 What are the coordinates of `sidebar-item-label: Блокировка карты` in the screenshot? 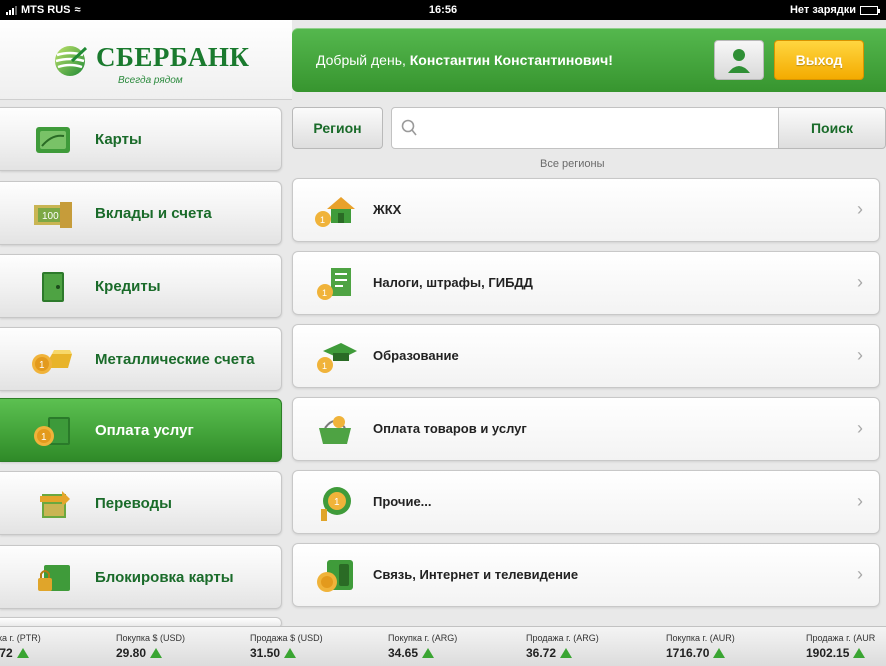 It's located at (164, 577).